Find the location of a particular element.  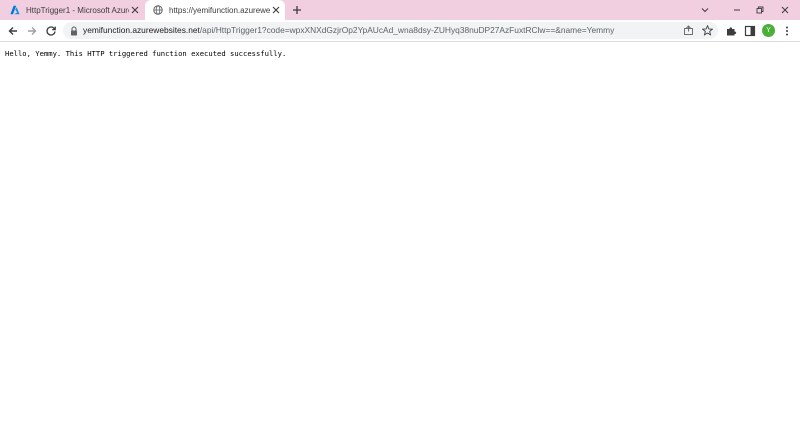

extensions-puzzle-icon is located at coordinates (731, 31).